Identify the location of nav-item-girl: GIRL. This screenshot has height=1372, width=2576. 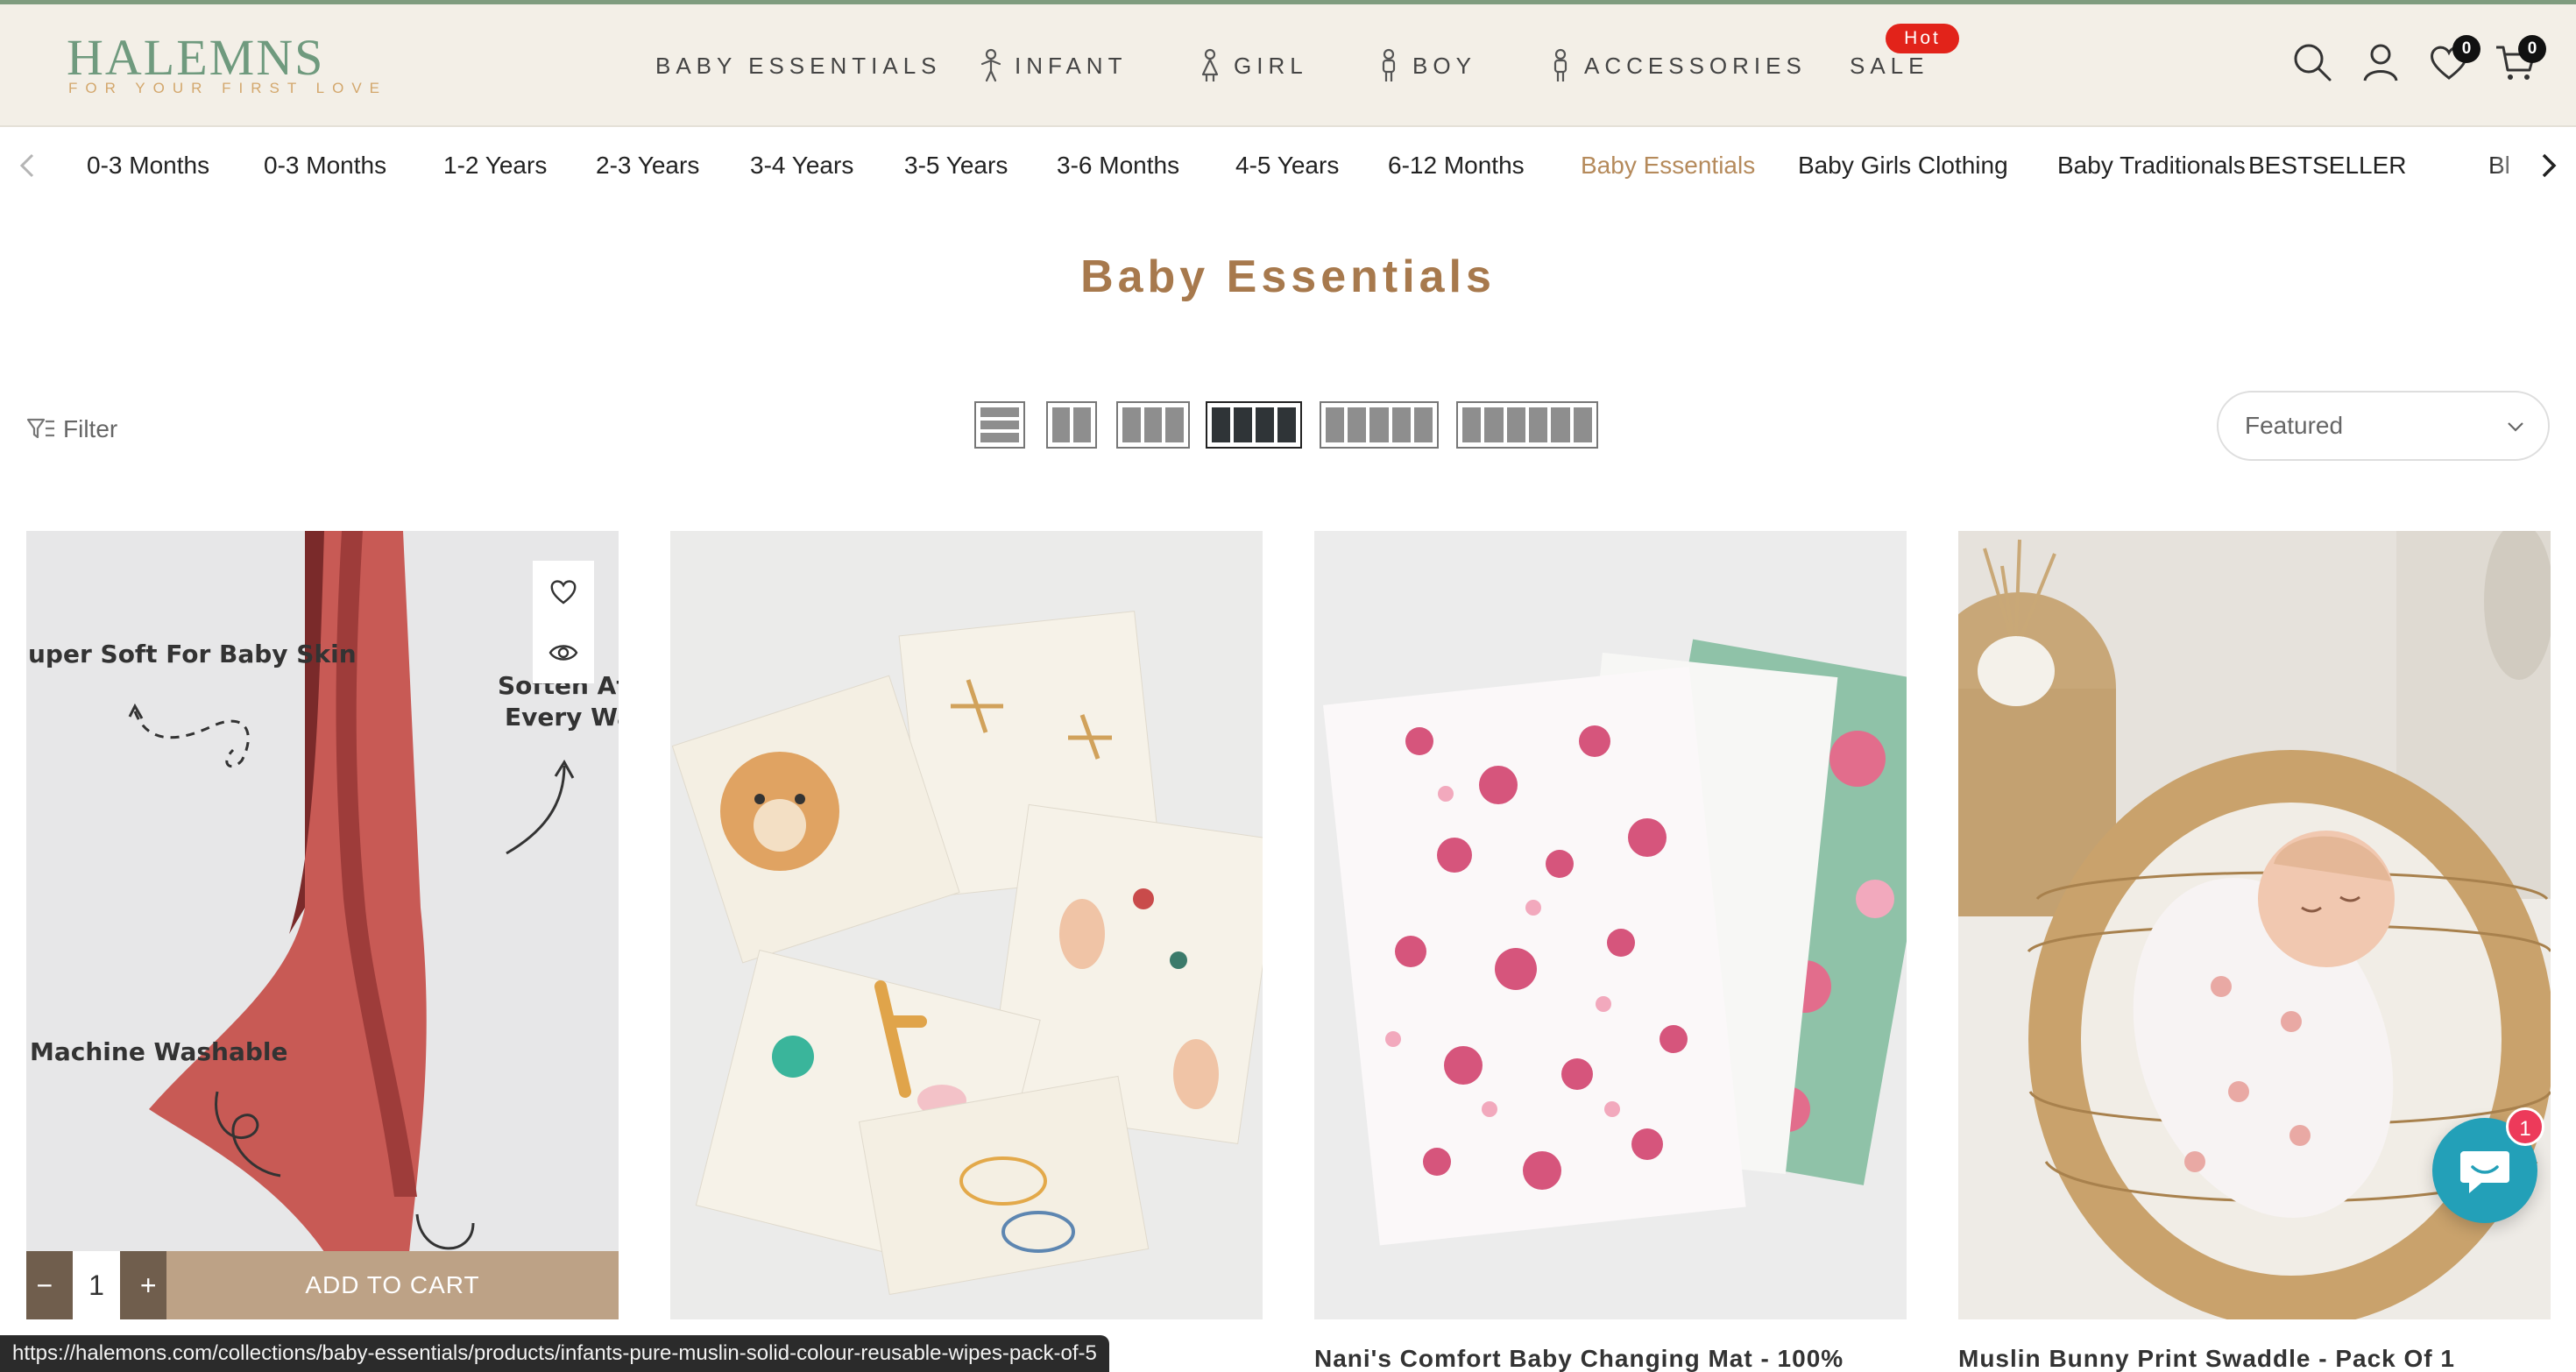
(1252, 66).